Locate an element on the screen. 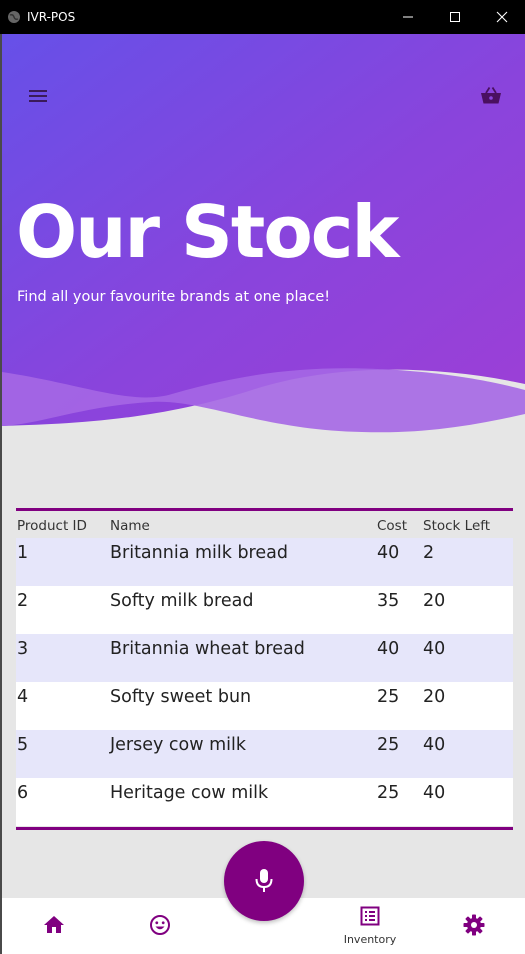 The height and width of the screenshot is (954, 525). maximize-button is located at coordinates (454, 17).